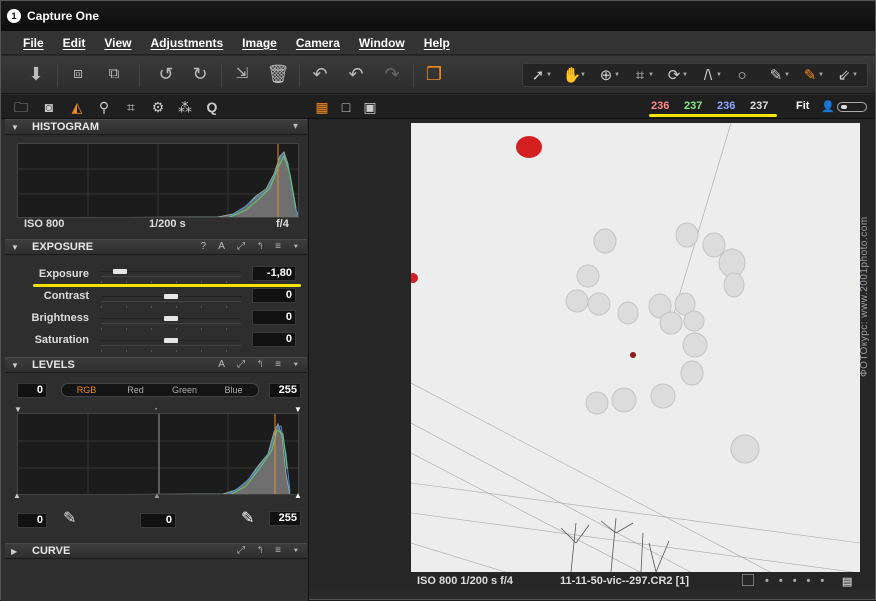  Describe the element at coordinates (158, 107) in the screenshot. I see `details-tab-icon: ⚙` at that location.